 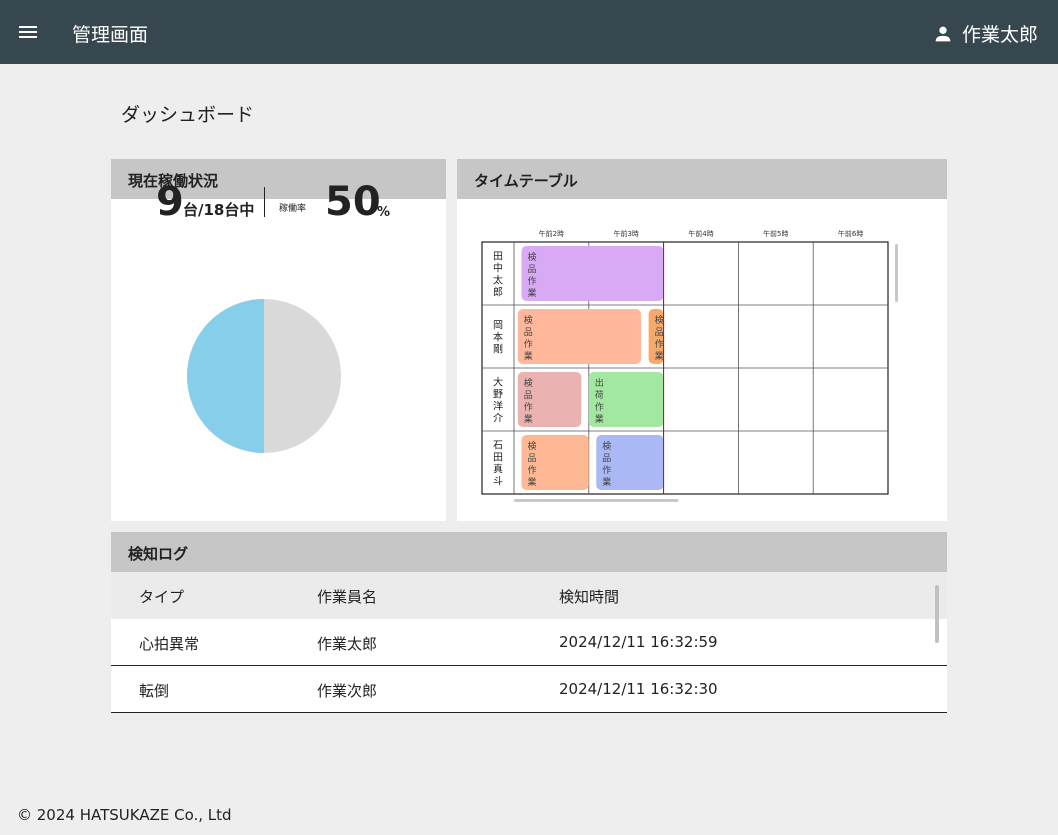 I want to click on log-type: 心拍異常, so click(x=169, y=644).